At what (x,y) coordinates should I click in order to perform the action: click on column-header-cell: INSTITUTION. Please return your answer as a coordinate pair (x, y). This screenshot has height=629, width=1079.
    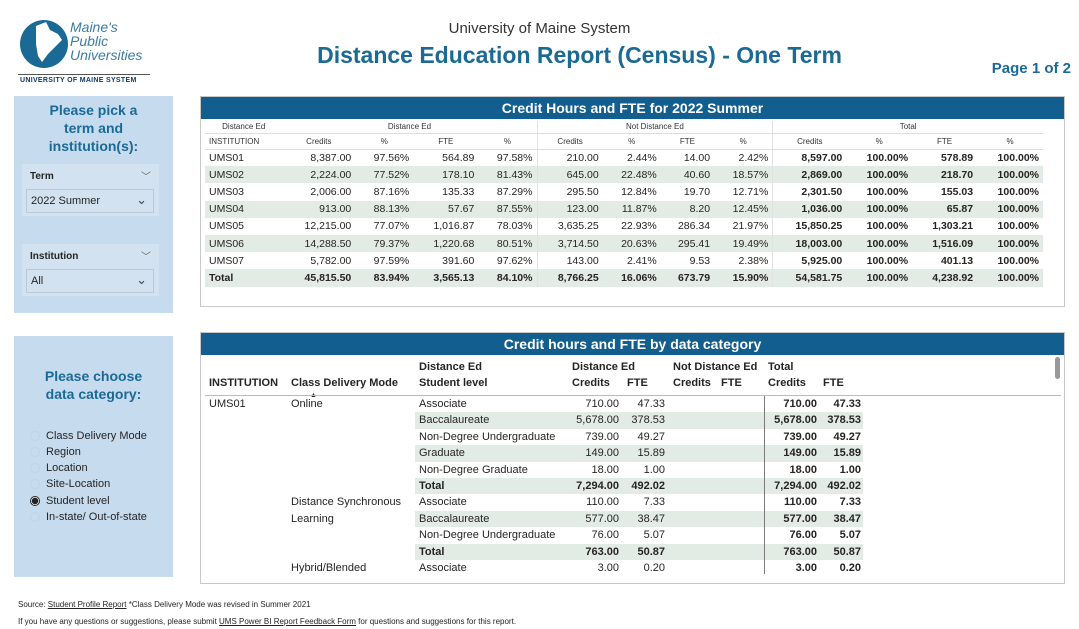
    Looking at the image, I should click on (244, 141).